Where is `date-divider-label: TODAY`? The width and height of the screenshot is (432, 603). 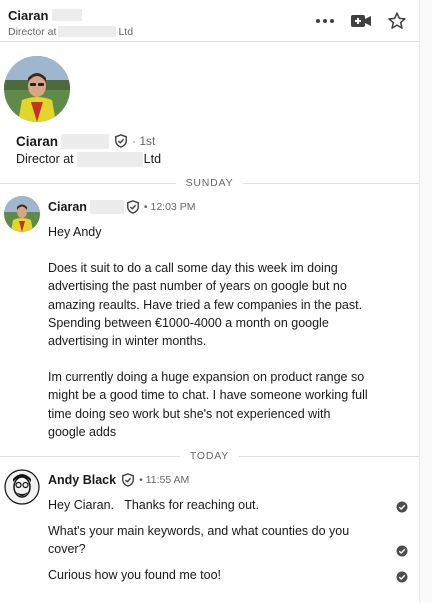
date-divider-label: TODAY is located at coordinates (209, 456).